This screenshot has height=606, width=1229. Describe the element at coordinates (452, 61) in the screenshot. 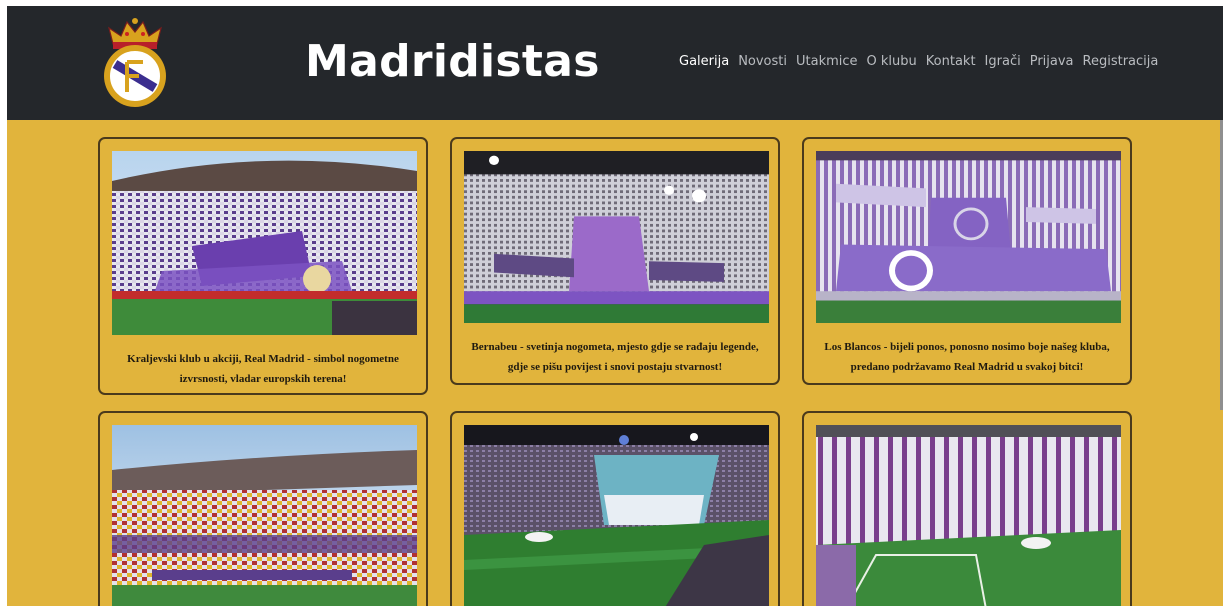

I see `site-title: Madridistas` at that location.